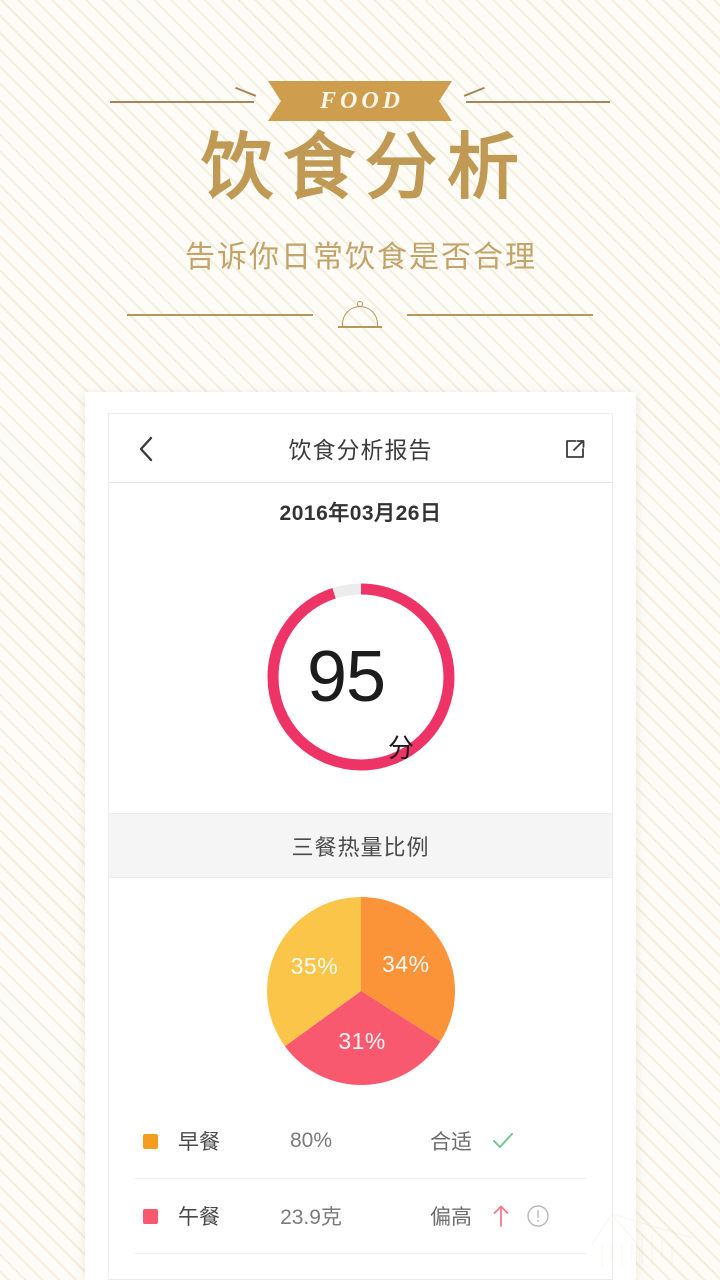 The height and width of the screenshot is (1280, 720). I want to click on page-title: 饮食分析报告, so click(360, 450).